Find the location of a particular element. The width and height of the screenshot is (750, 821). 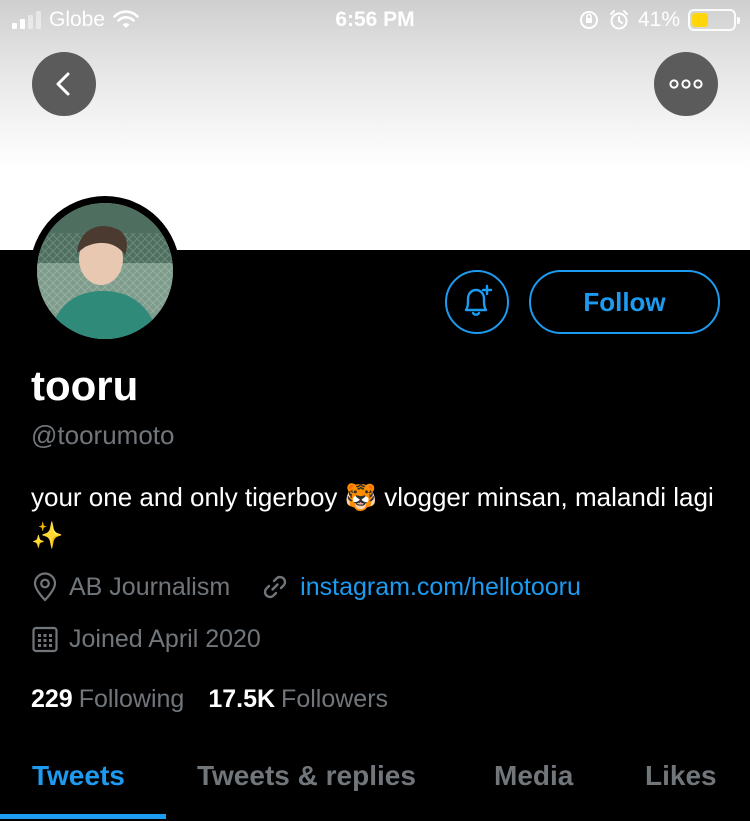

tab-media: Media is located at coordinates (533, 776).